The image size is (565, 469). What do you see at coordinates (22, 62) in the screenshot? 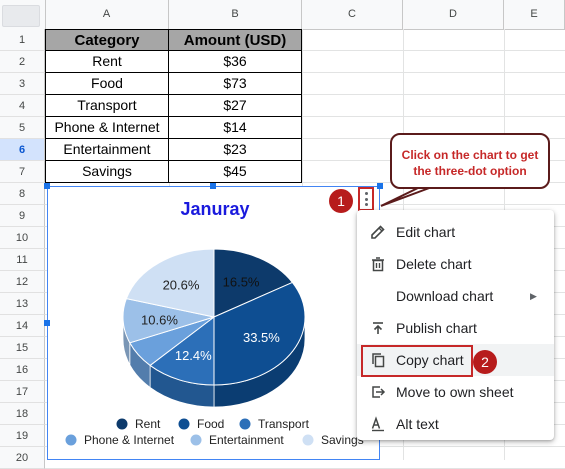
I see `row-header: 2` at bounding box center [22, 62].